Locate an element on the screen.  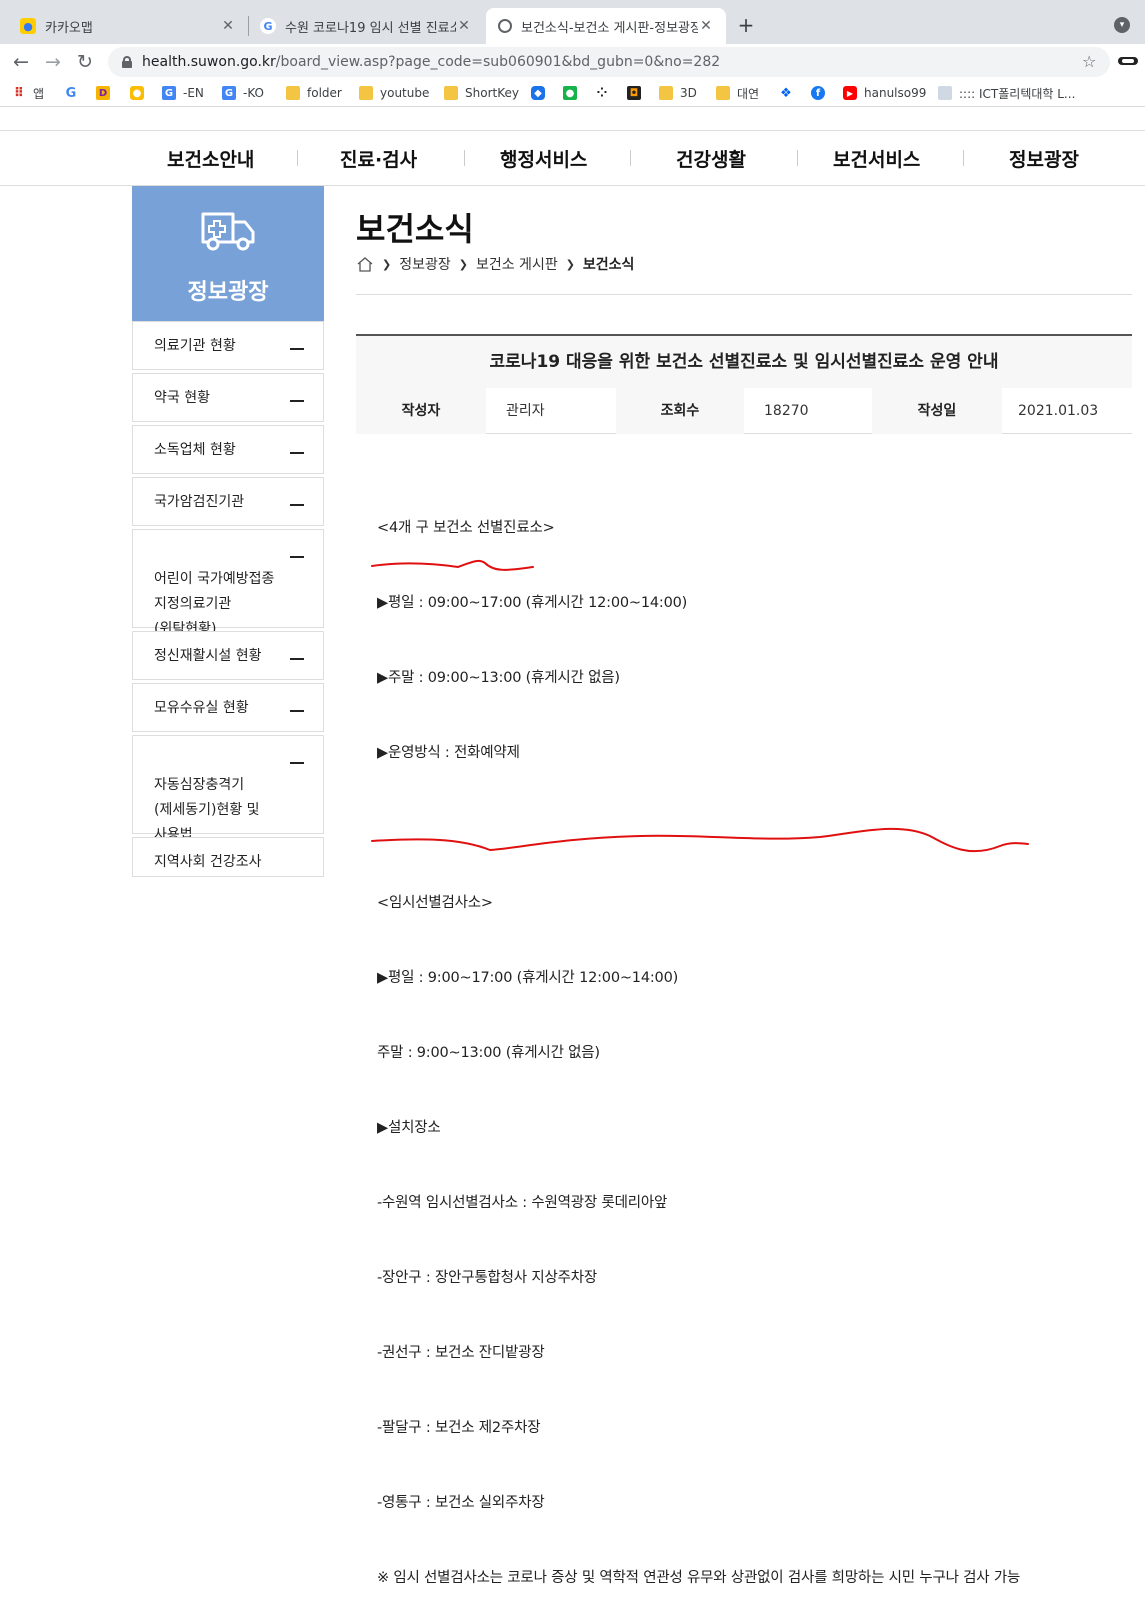
post-title: 코로나19 대응을 위한 보건소 선별진료소 및 임시선별진료소 운영 안내 is located at coordinates (744, 361).